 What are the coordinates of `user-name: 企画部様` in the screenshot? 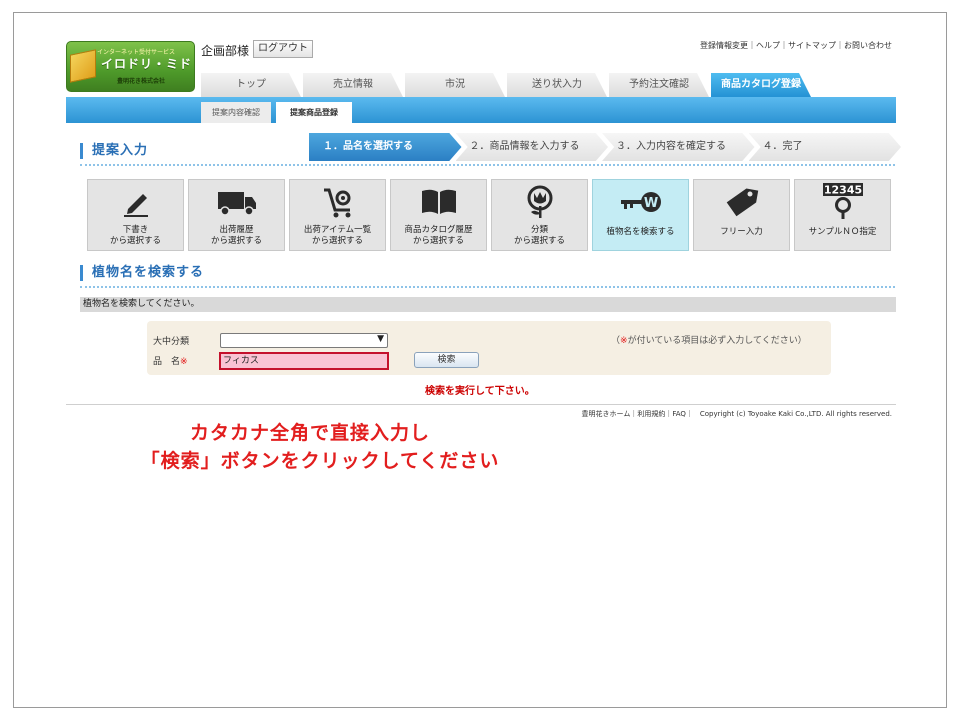 It's located at (225, 51).